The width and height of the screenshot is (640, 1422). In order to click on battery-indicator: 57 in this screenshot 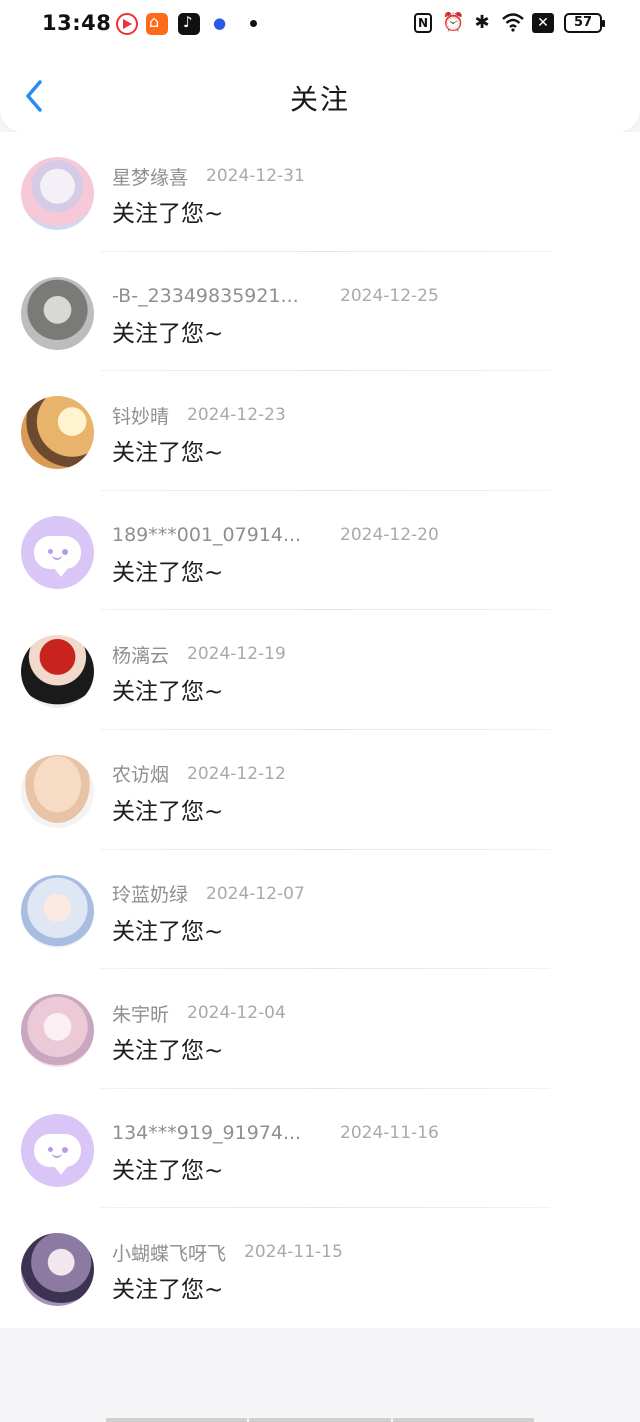, I will do `click(584, 23)`.